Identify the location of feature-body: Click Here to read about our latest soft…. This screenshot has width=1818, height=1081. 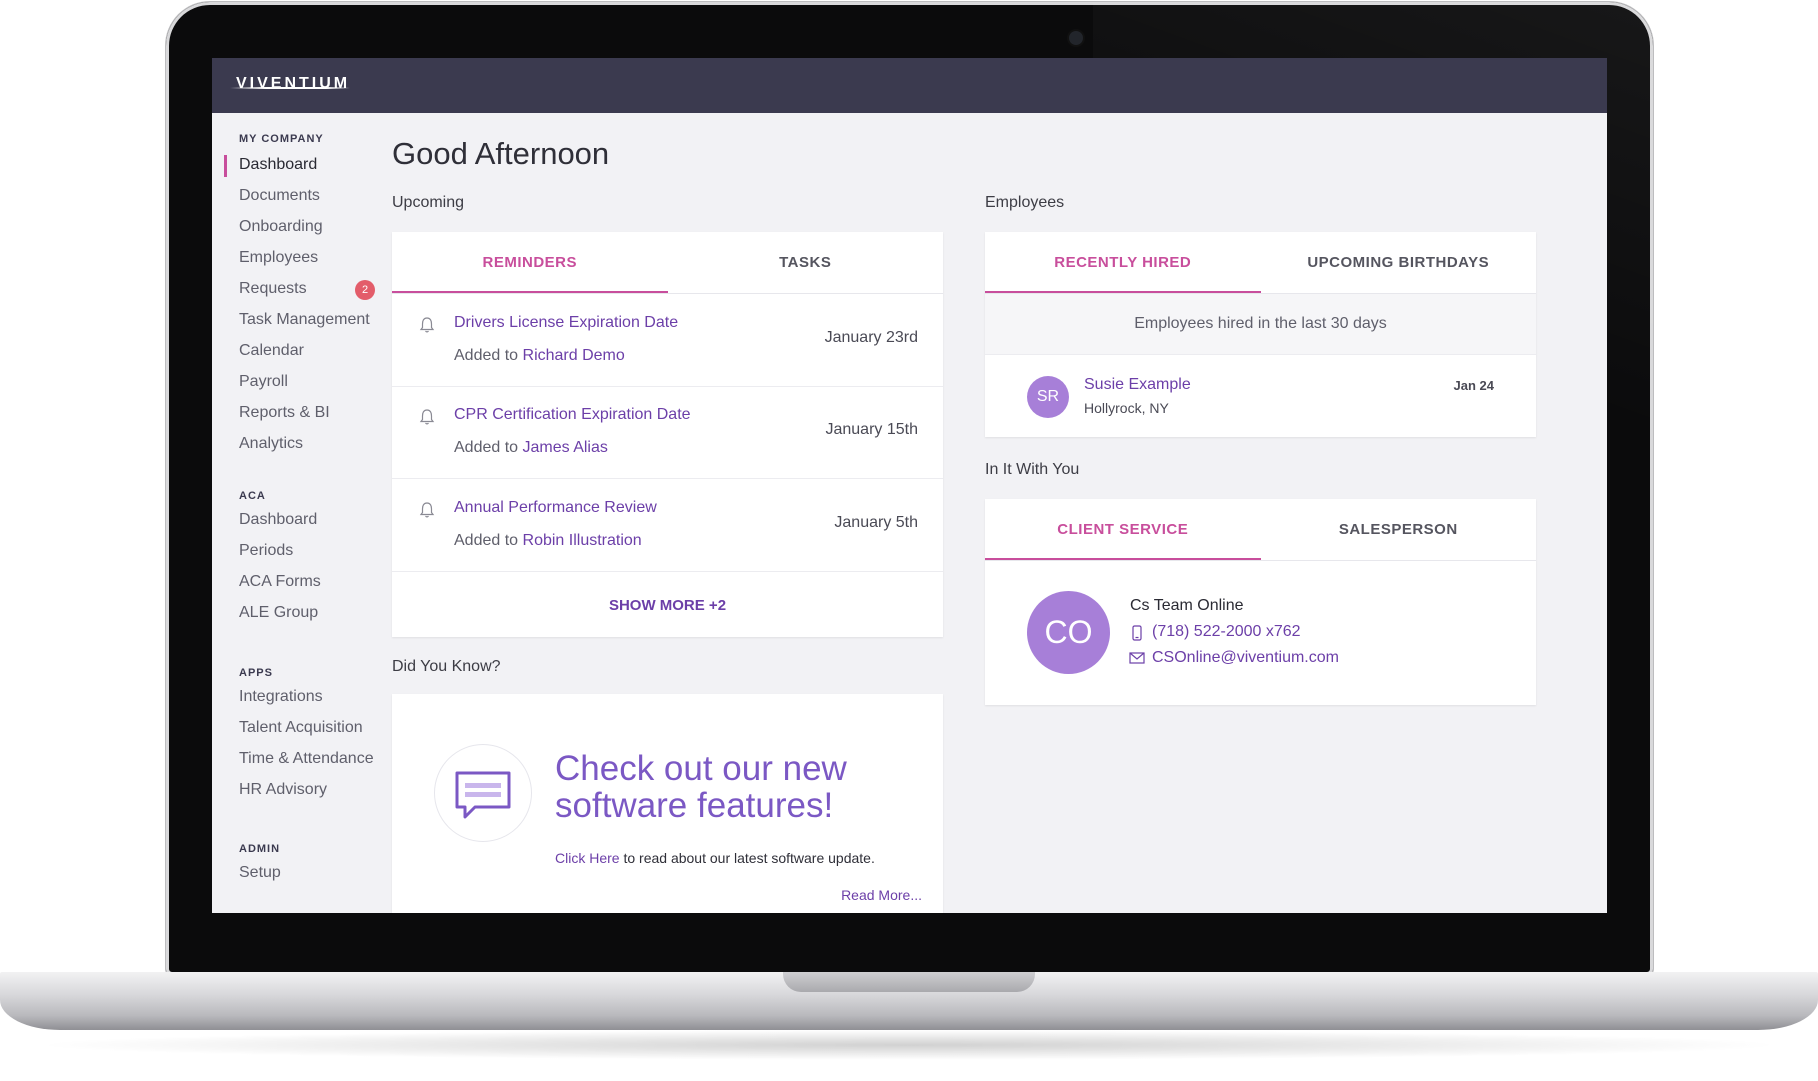
(715, 858).